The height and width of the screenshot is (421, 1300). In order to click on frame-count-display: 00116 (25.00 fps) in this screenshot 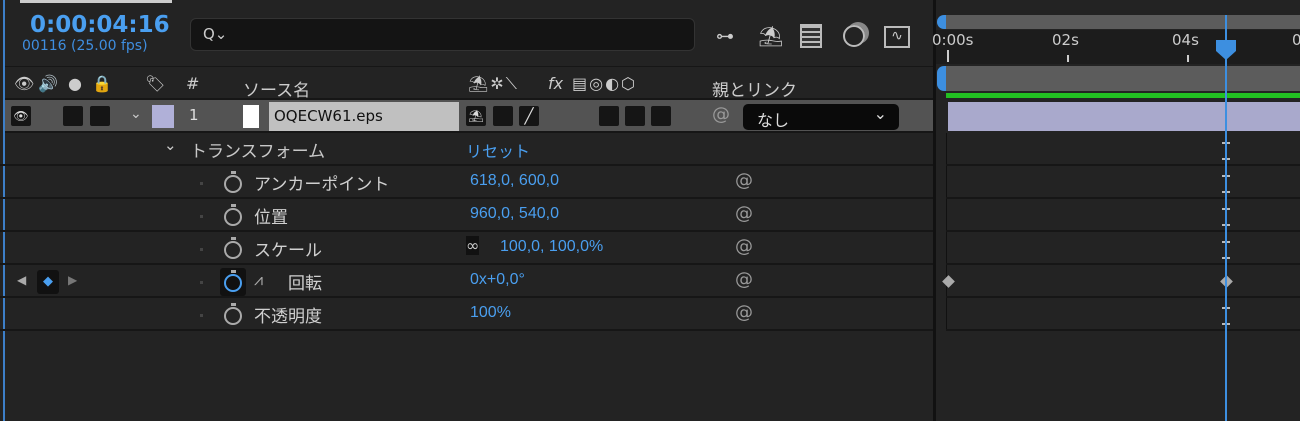, I will do `click(85, 46)`.